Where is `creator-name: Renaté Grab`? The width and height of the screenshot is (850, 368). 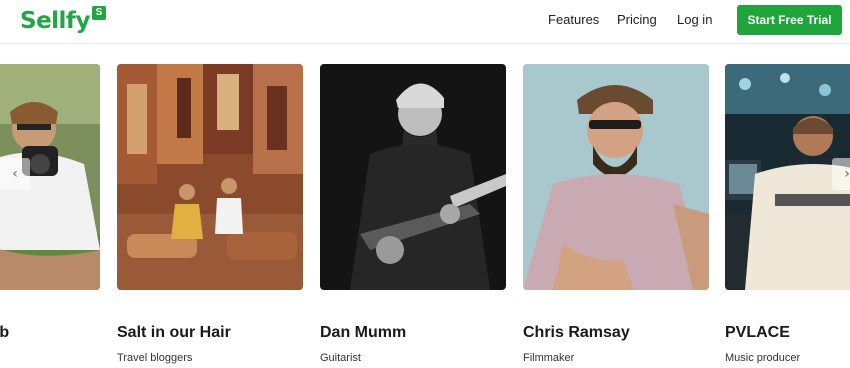
creator-name: Renaté Grab is located at coordinates (5, 332).